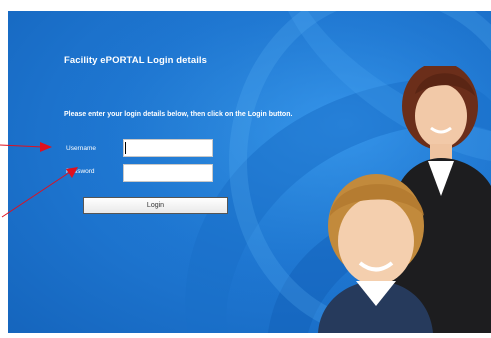  What do you see at coordinates (136, 60) in the screenshot?
I see `page-title: Facility ePORTAL Login details` at bounding box center [136, 60].